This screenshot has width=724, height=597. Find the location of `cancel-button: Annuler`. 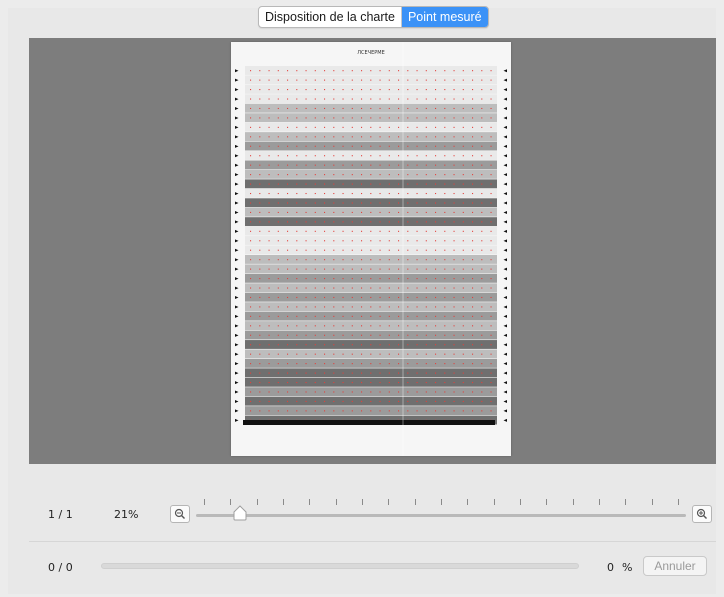

cancel-button: Annuler is located at coordinates (675, 566).